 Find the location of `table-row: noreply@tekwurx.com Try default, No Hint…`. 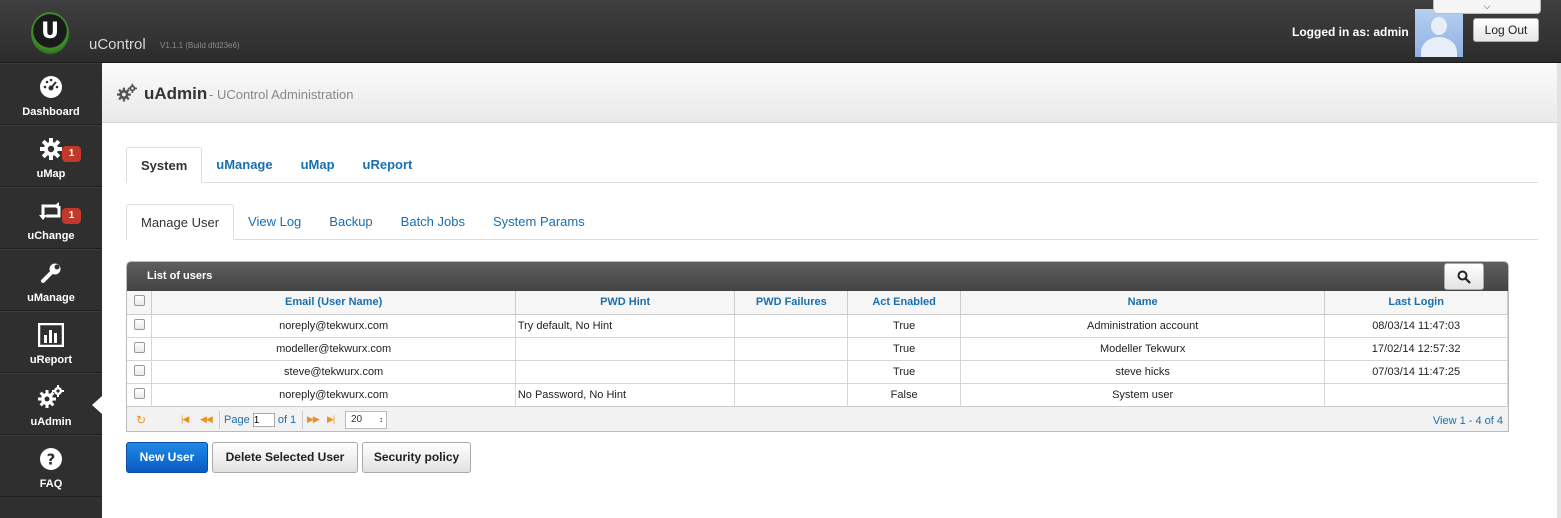

table-row: noreply@tekwurx.com Try default, No Hint… is located at coordinates (817, 326).